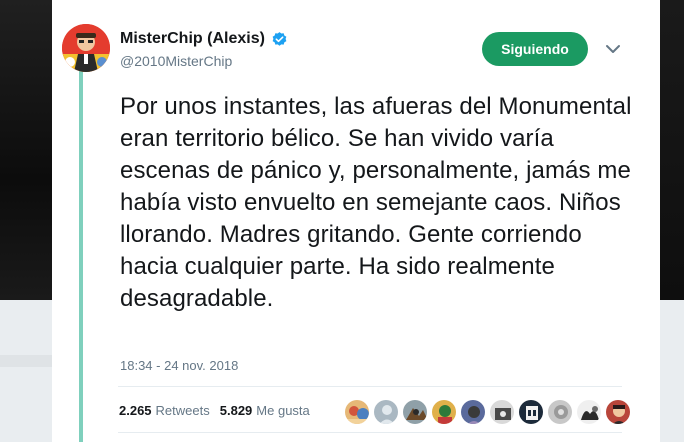  I want to click on likes-label: Me gusta, so click(283, 410).